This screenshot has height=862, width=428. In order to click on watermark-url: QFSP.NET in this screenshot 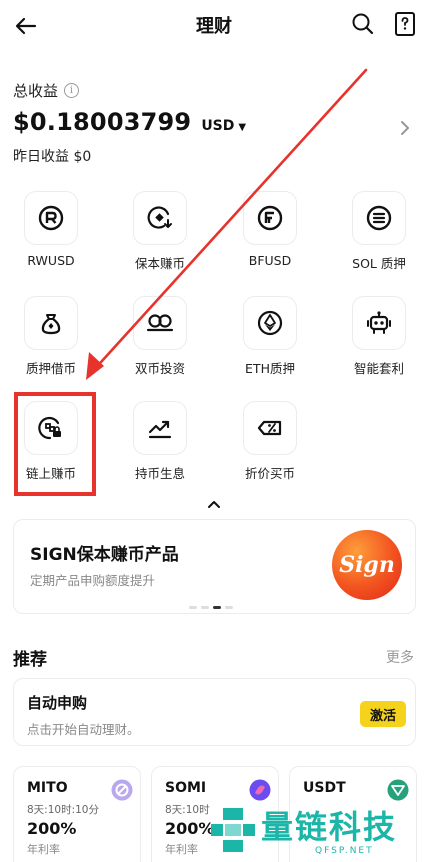, I will do `click(344, 851)`.